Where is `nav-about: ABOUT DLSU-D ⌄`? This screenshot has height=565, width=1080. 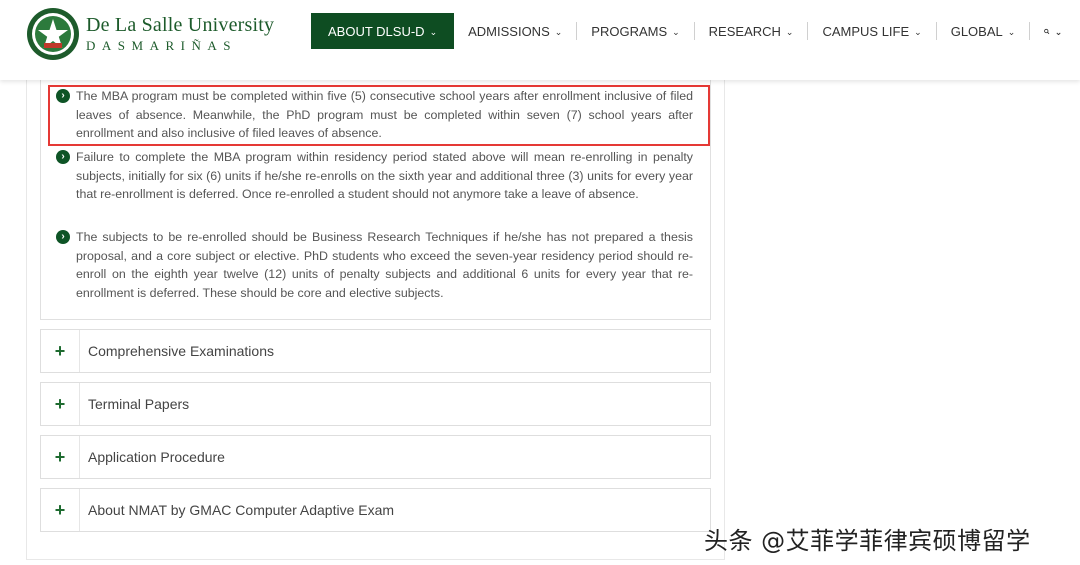
nav-about: ABOUT DLSU-D ⌄ is located at coordinates (383, 31).